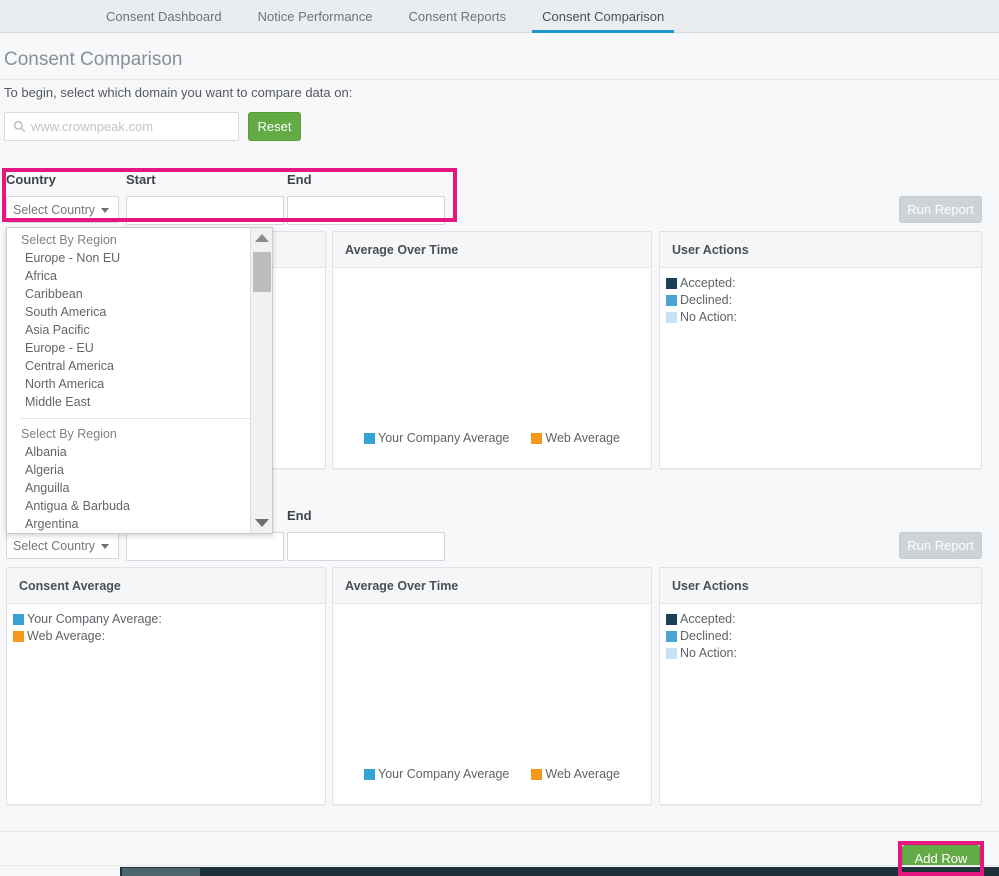  I want to click on dropdown-group-label-regions: Select By Region, so click(69, 240).